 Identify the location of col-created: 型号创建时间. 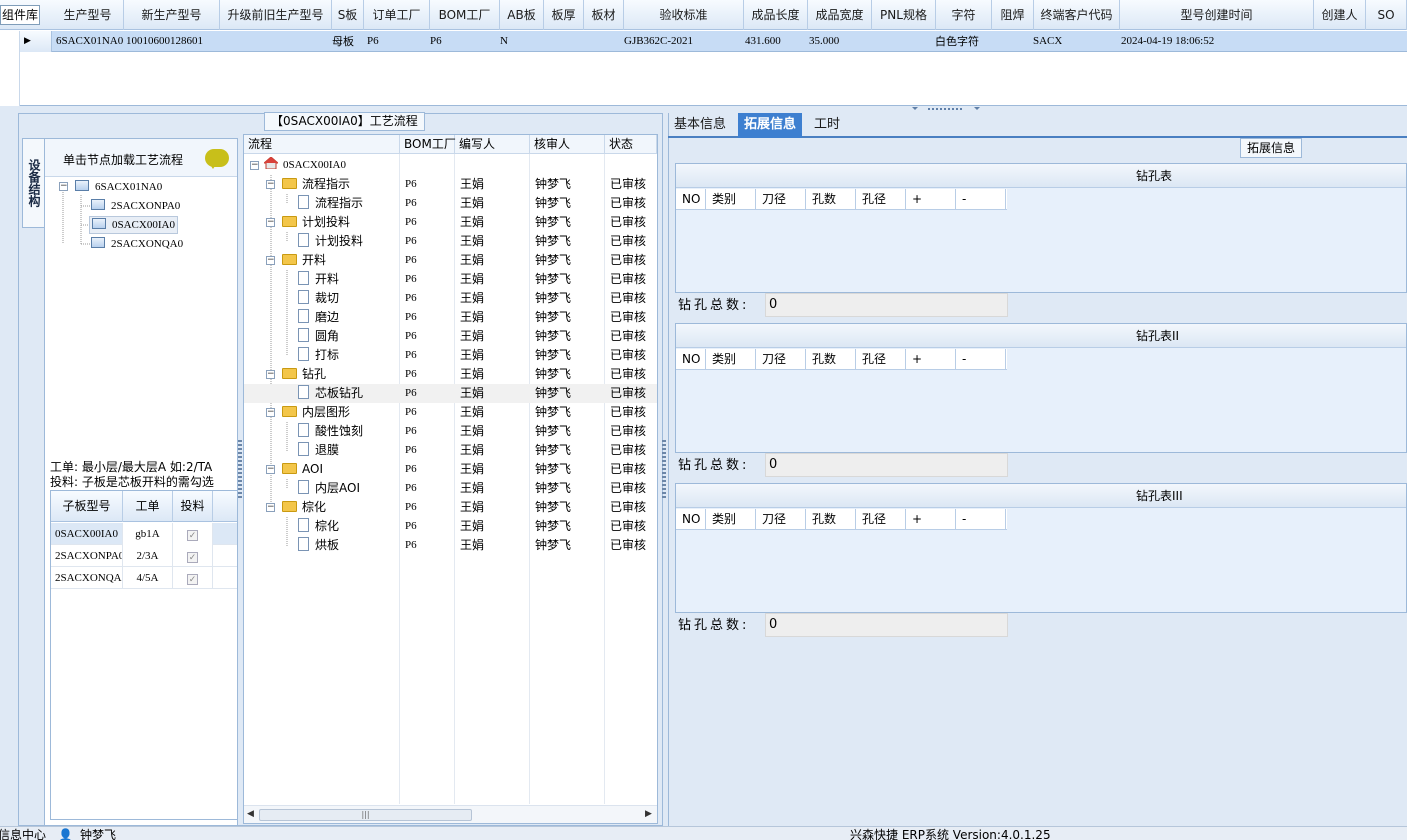
(1217, 15).